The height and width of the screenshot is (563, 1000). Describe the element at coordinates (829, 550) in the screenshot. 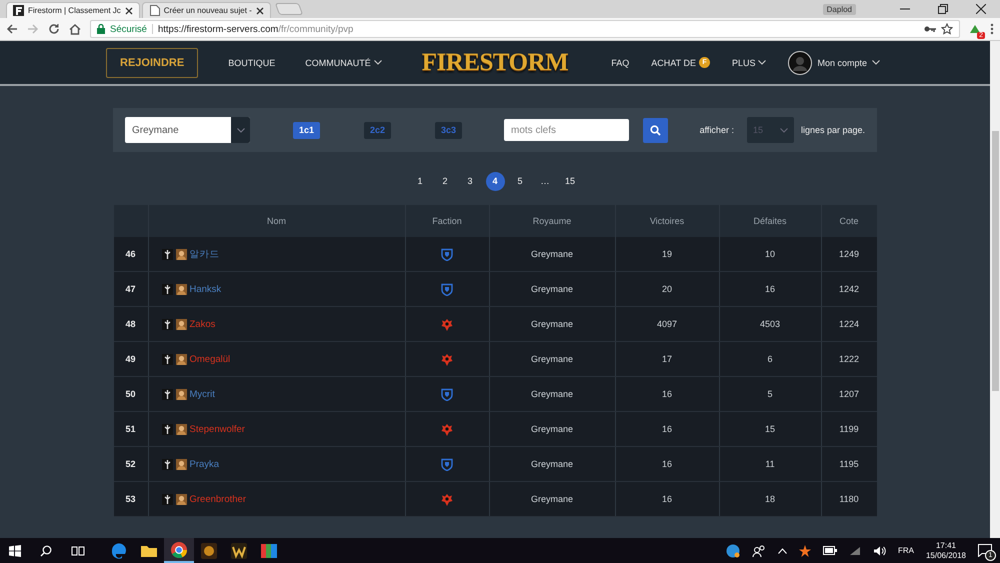

I see `battery-icon` at that location.